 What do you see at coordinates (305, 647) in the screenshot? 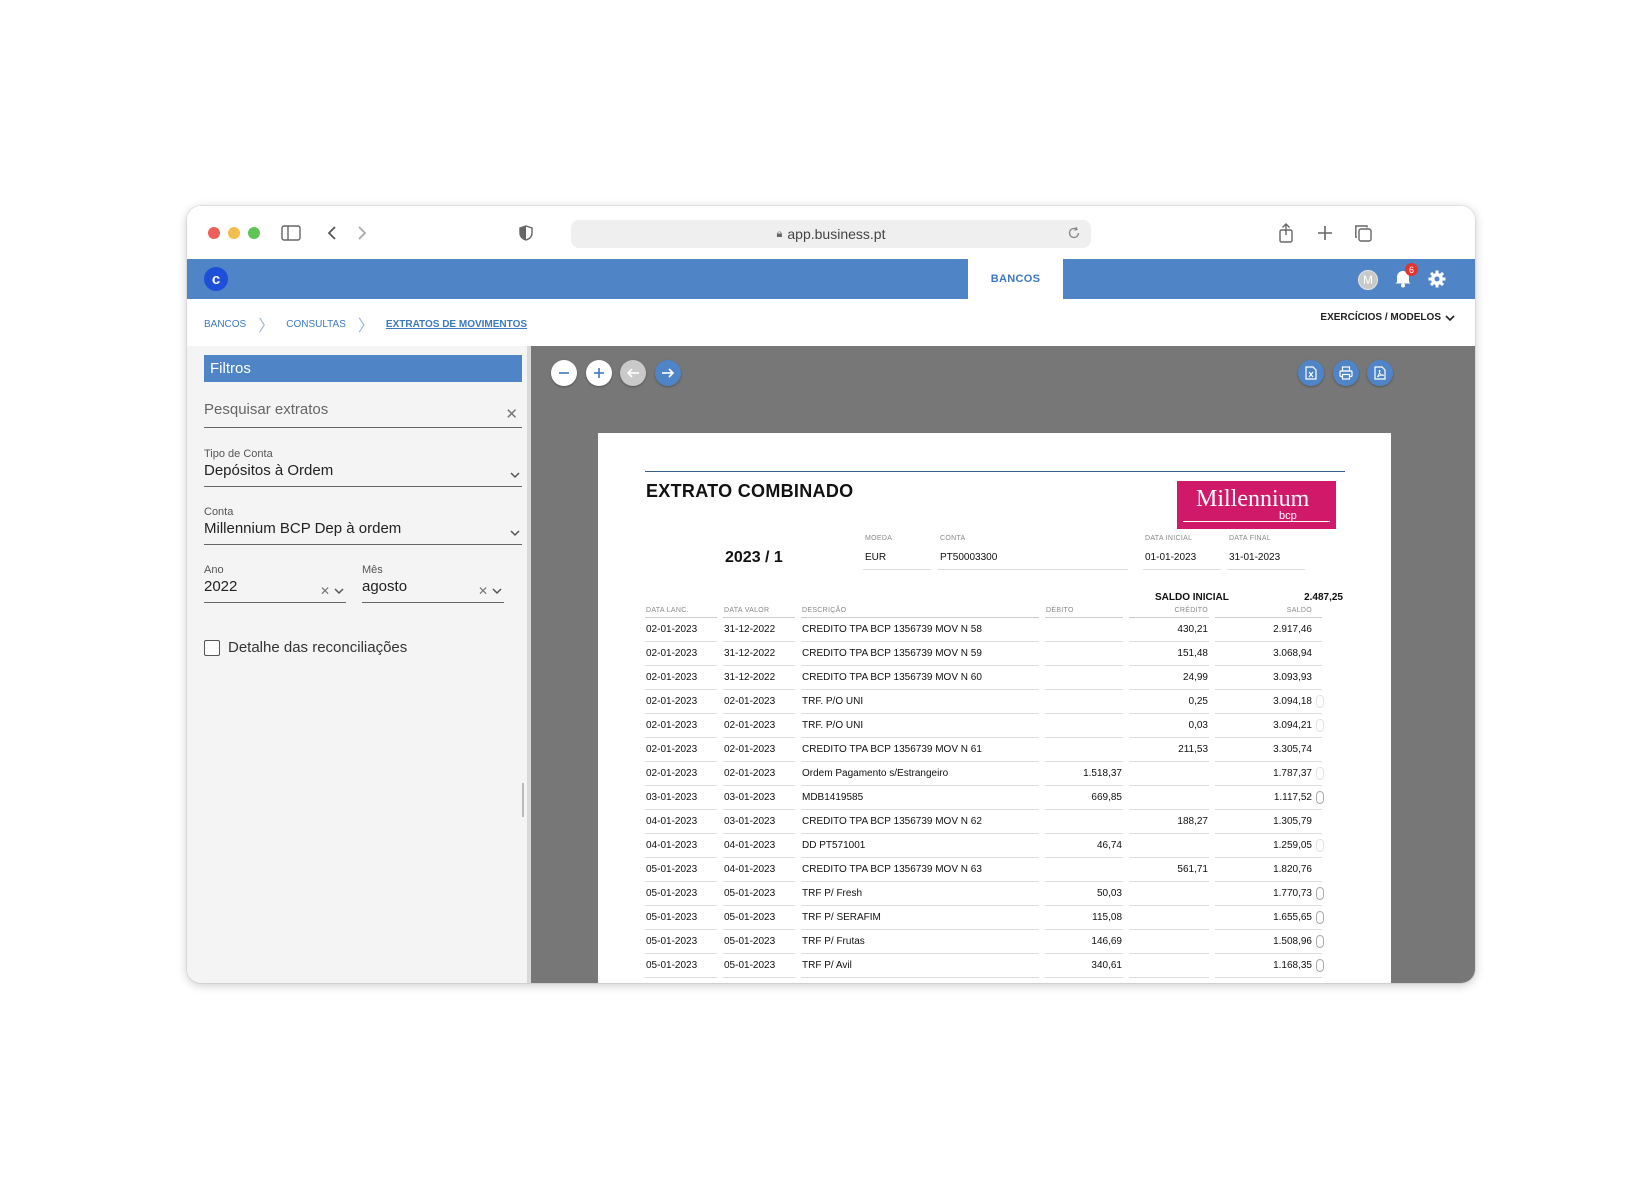
I see `detalhe-reconciliacoes-checkbox: Detalhe das reconciliações` at bounding box center [305, 647].